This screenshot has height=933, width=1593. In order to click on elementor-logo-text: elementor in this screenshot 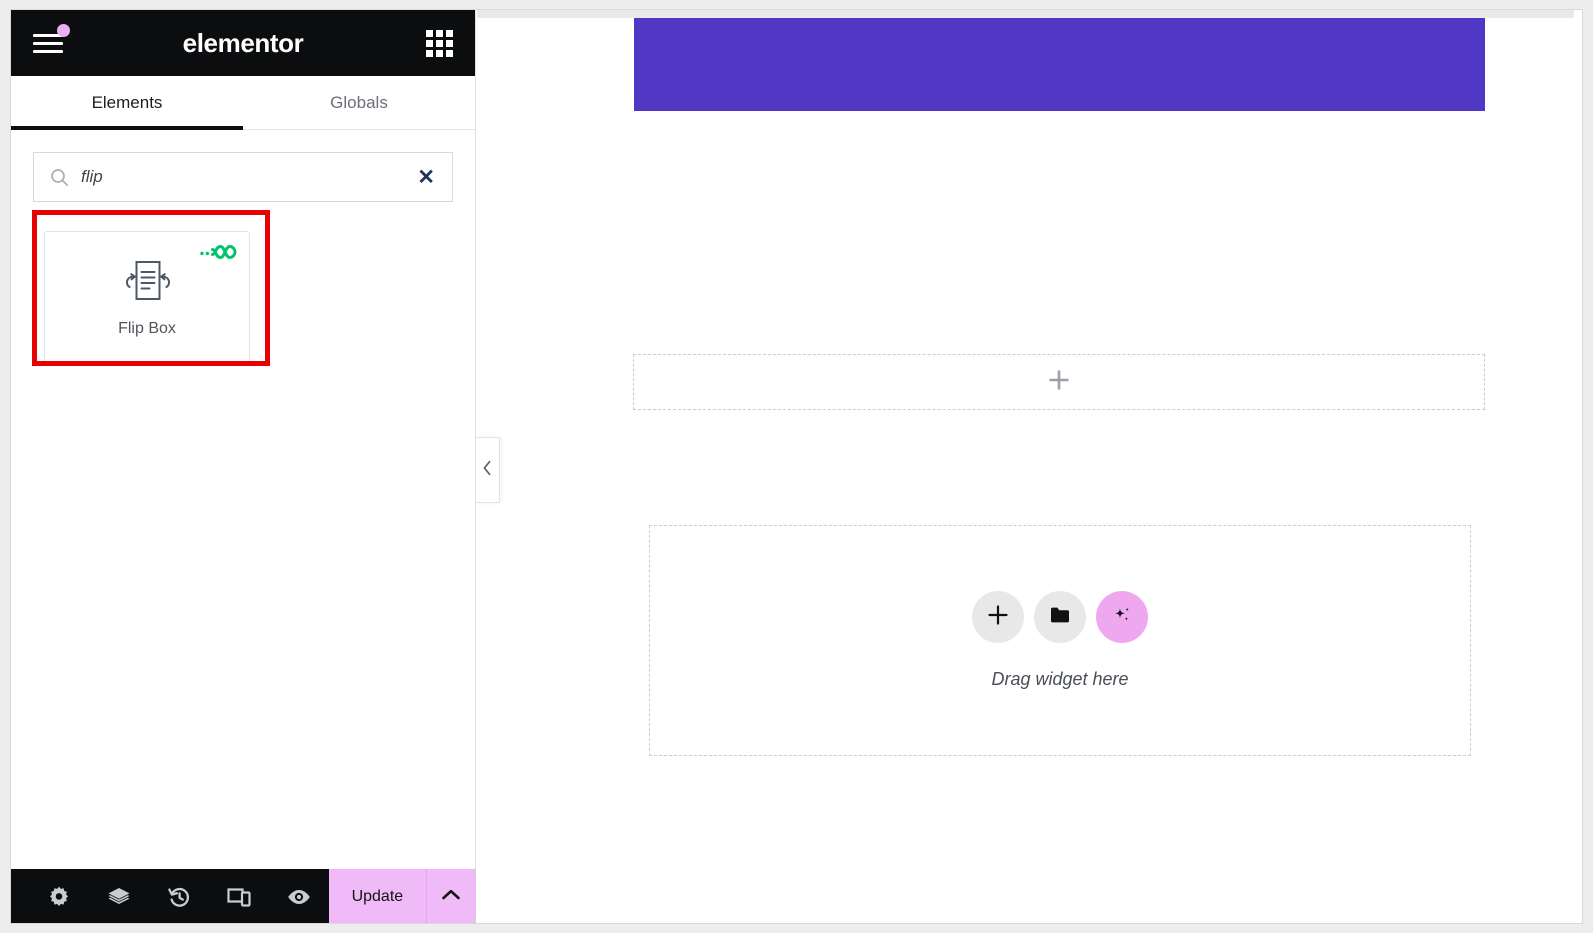, I will do `click(243, 42)`.